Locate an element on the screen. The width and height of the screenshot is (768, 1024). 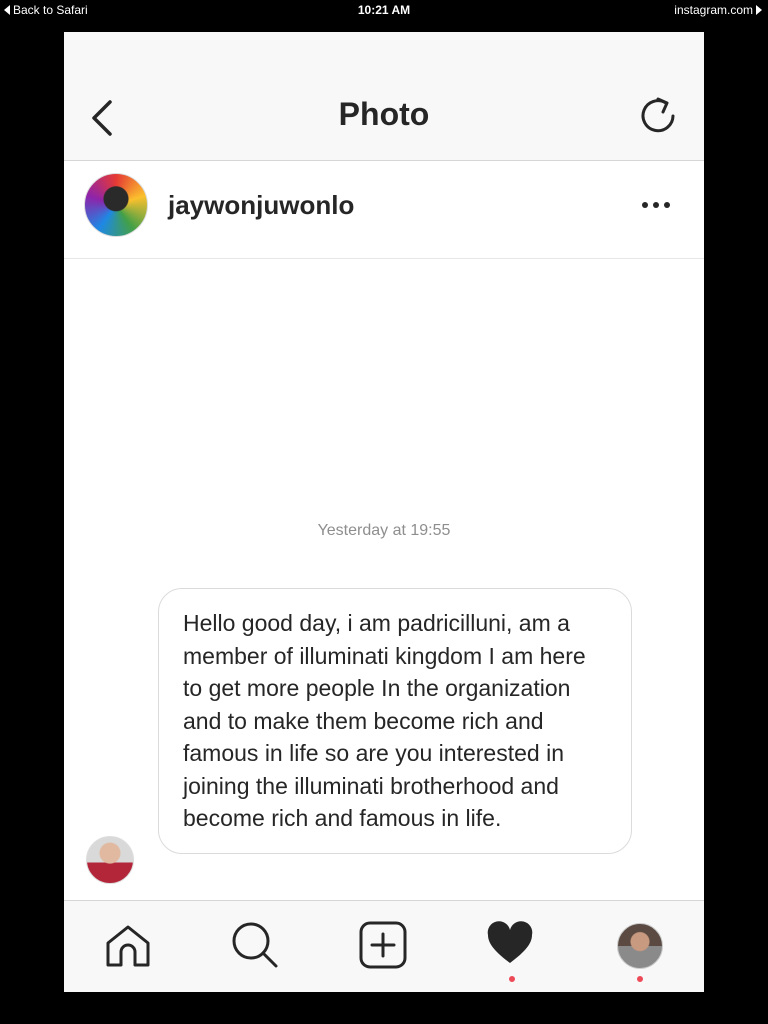
refresh-icon is located at coordinates (658, 115).